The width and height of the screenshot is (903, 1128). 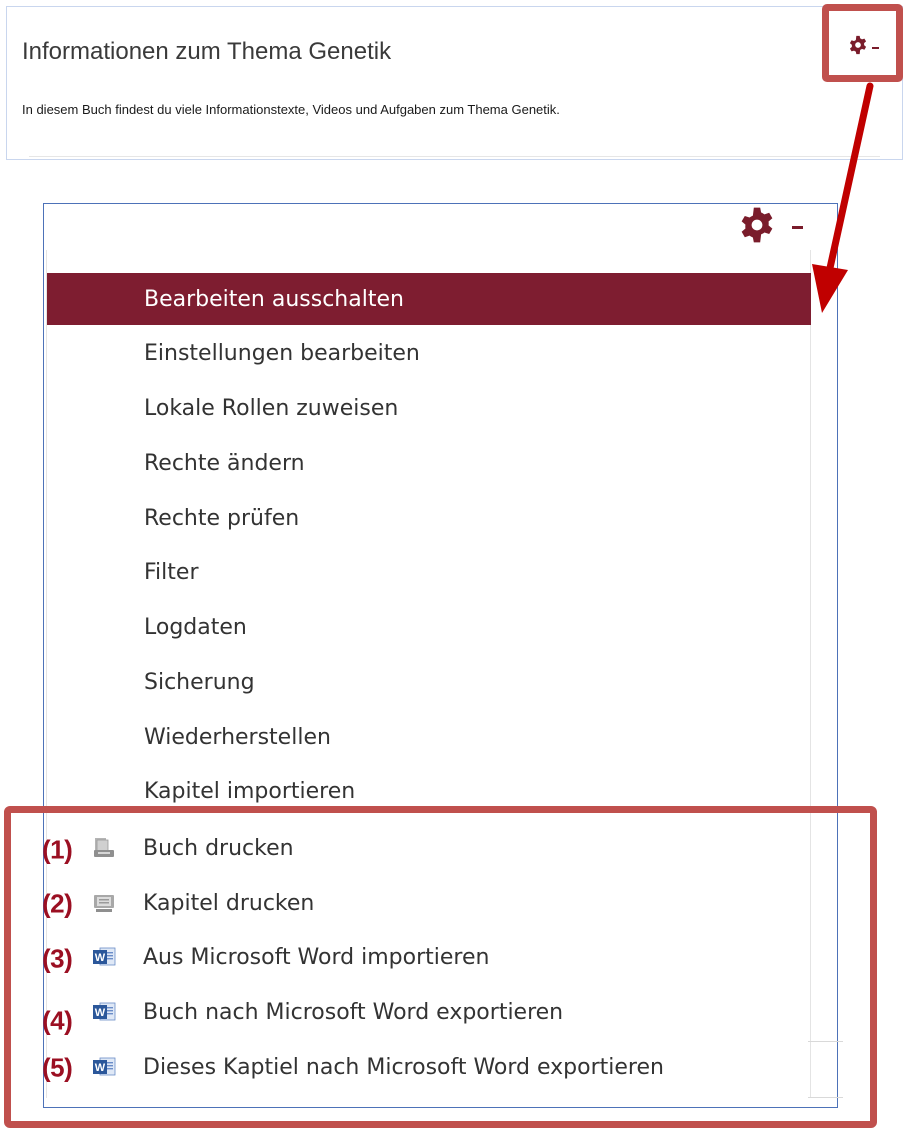 What do you see at coordinates (428, 627) in the screenshot?
I see `menu-item-logdaten: Logdaten` at bounding box center [428, 627].